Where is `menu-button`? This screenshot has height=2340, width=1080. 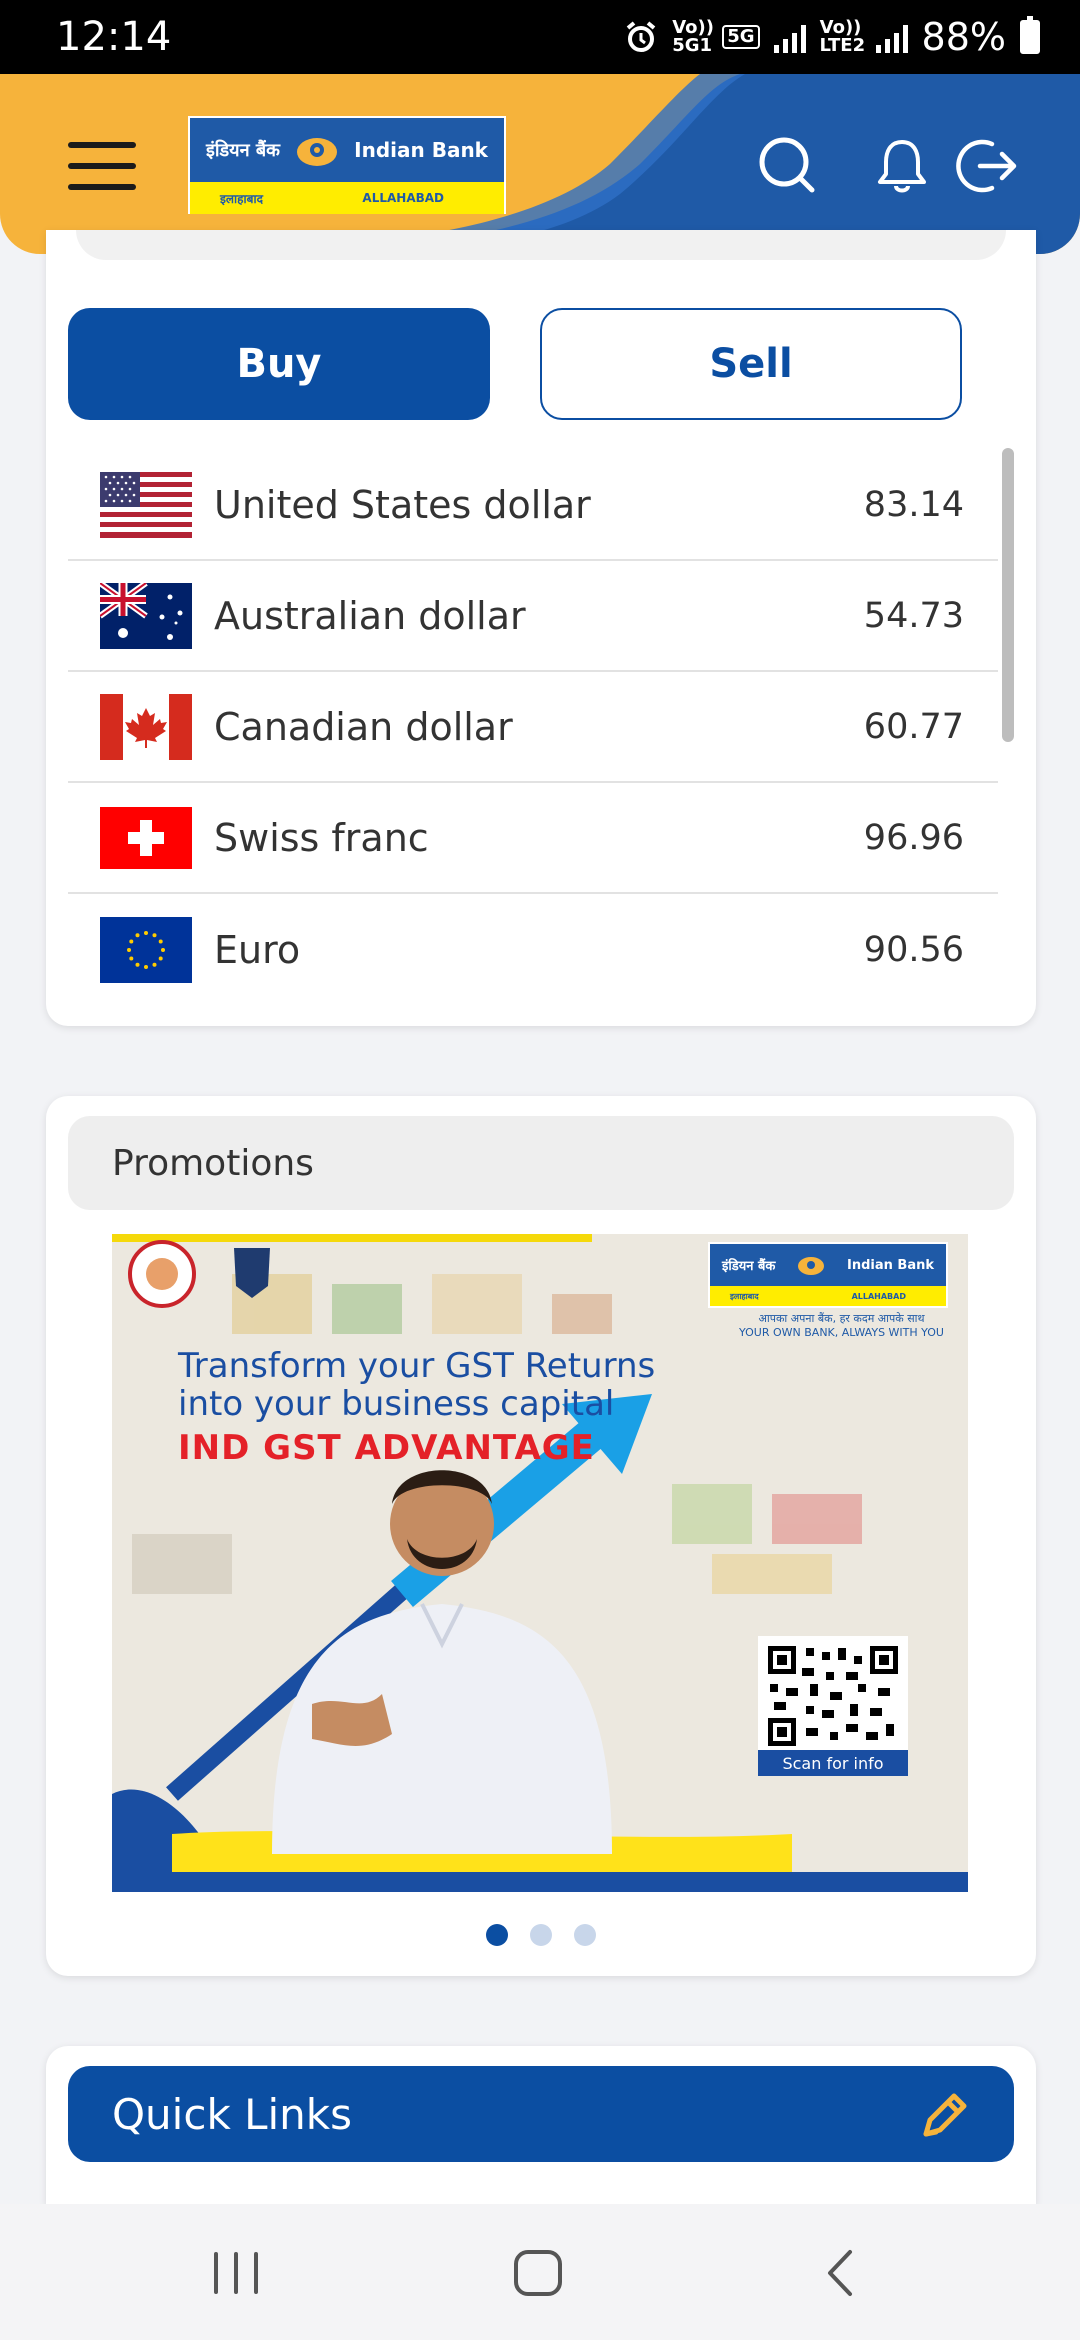
menu-button is located at coordinates (102, 166).